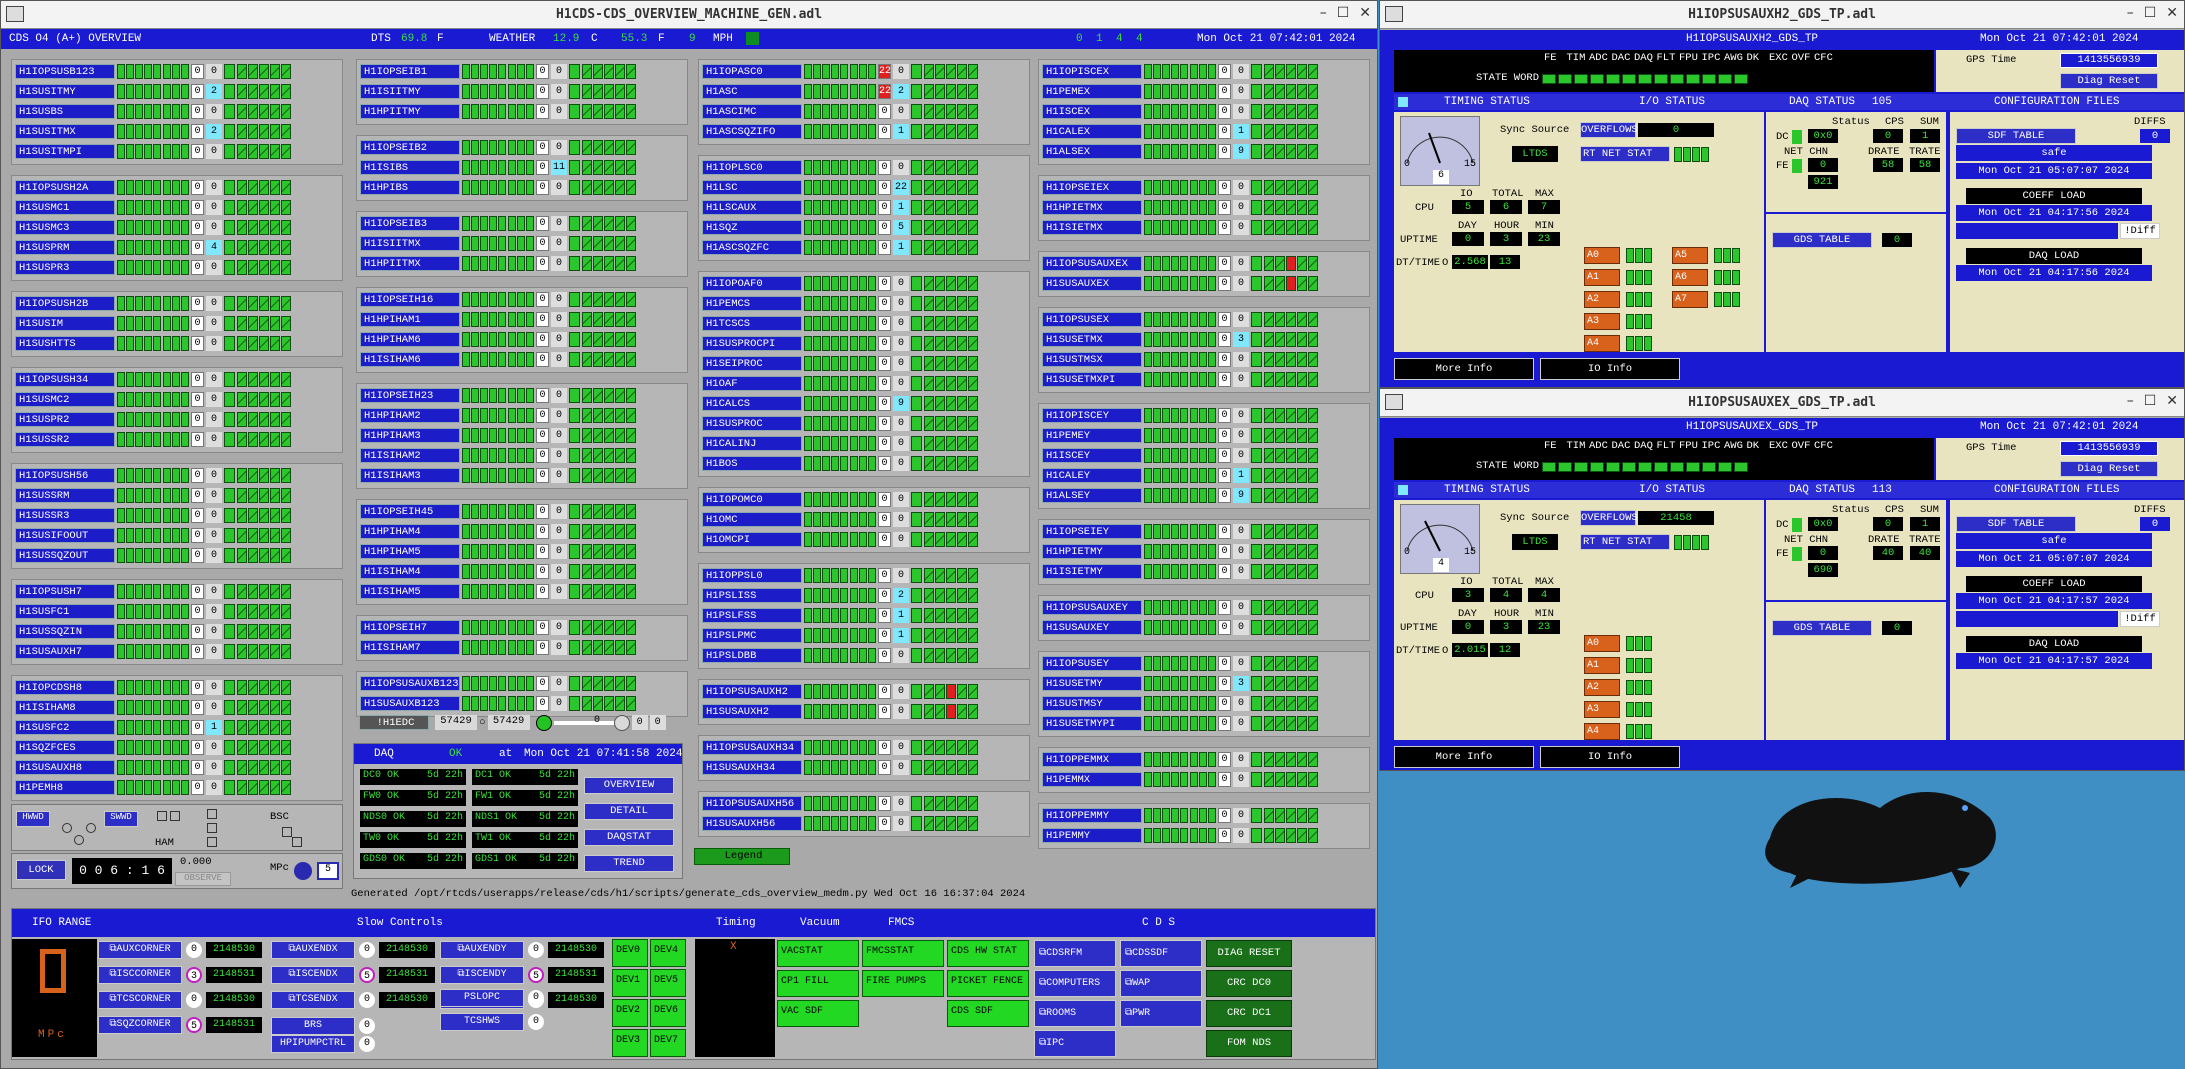 The image size is (2185, 1069). Describe the element at coordinates (630, 1043) in the screenshot. I see `dev-button: DEV3` at that location.